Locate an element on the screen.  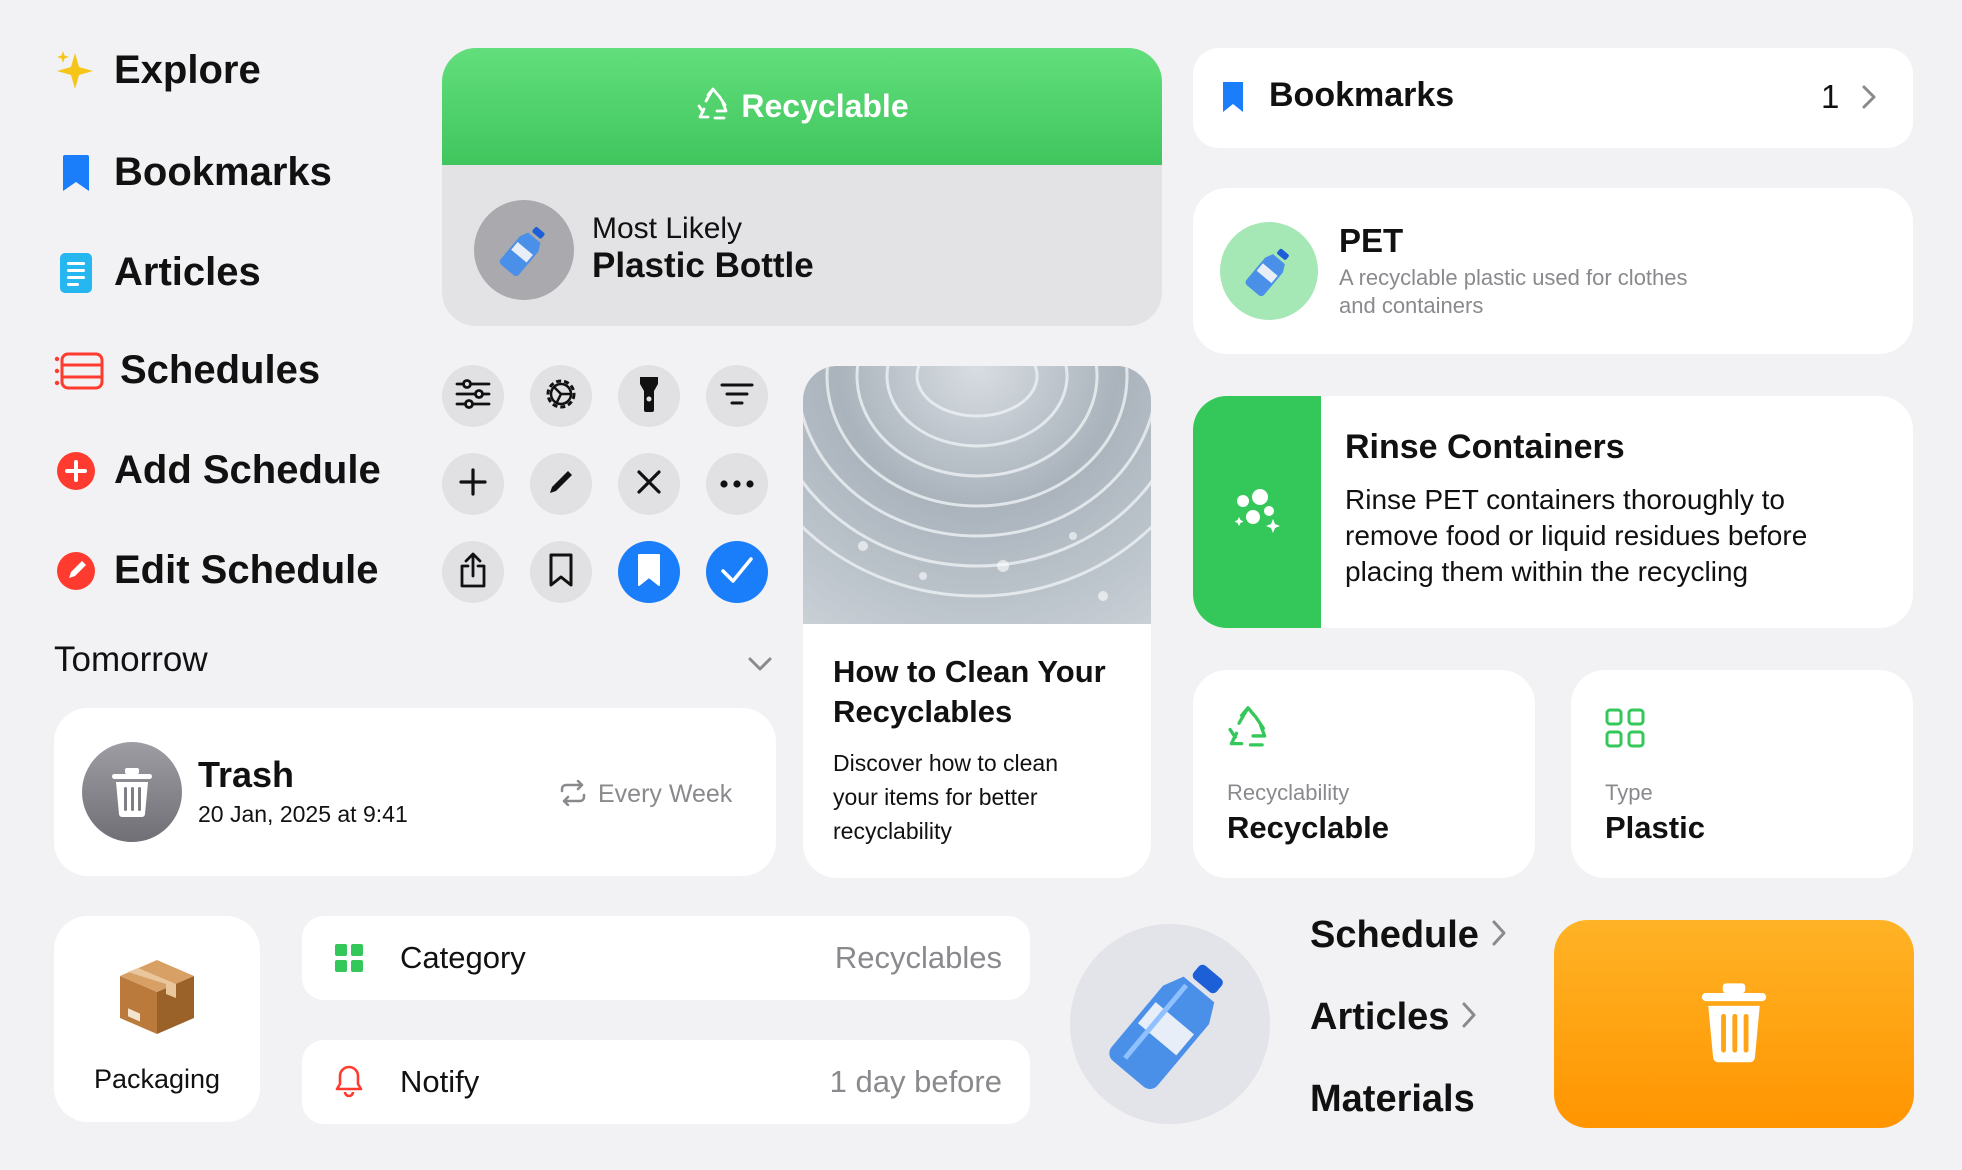
scan-subtitle: Most Likely is located at coordinates (667, 228).